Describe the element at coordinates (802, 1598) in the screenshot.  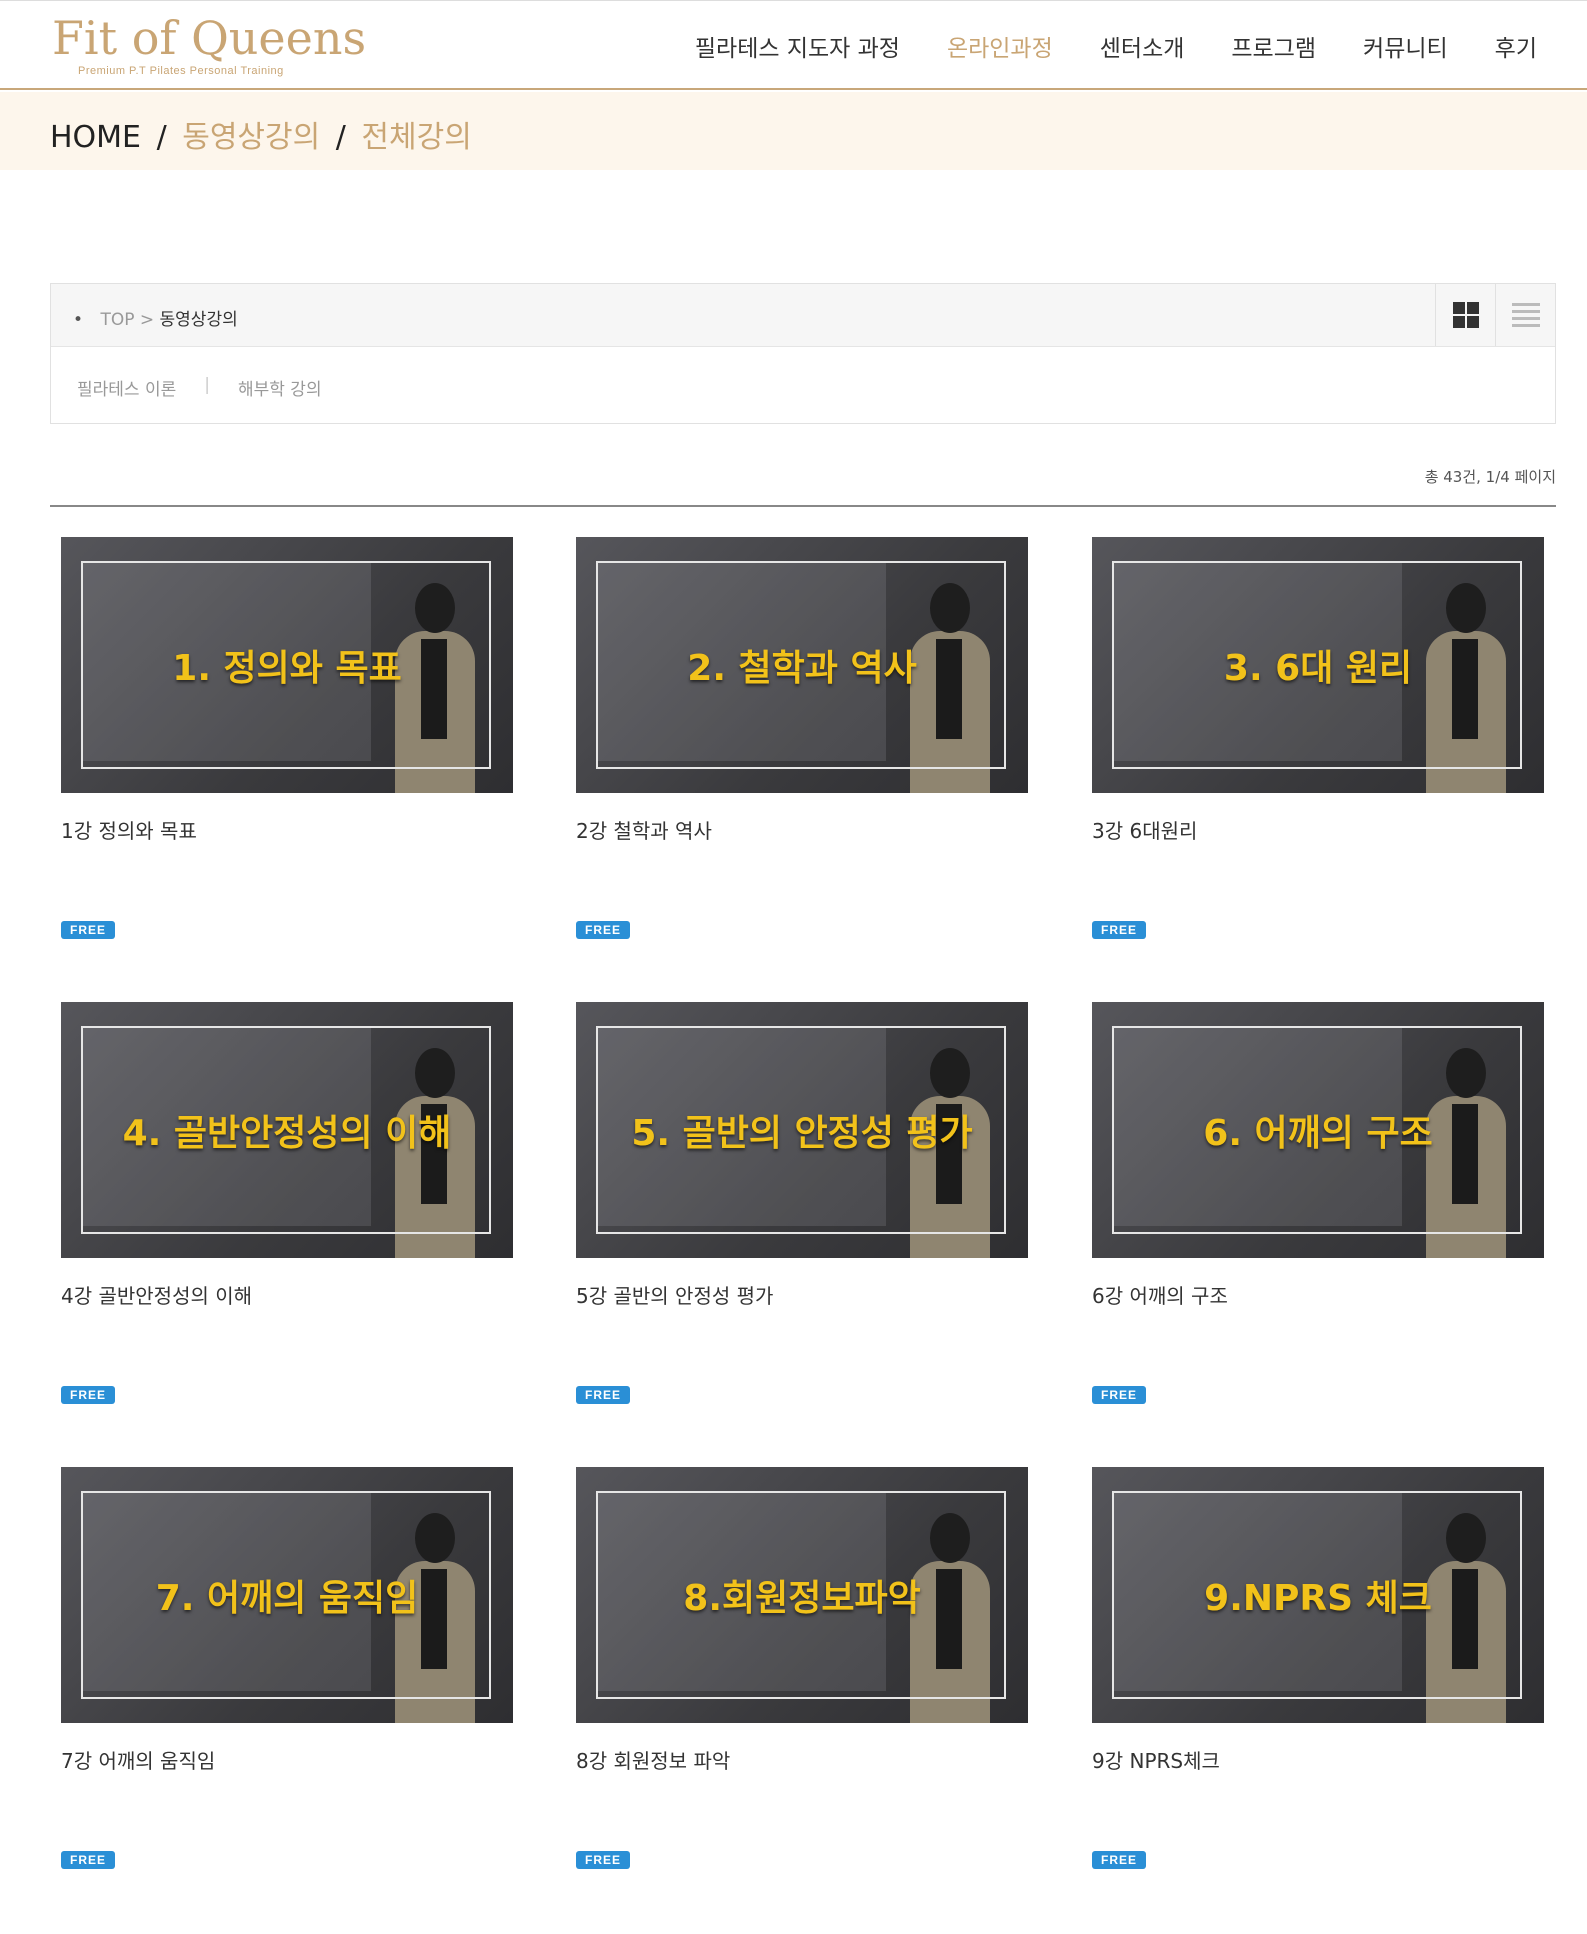
I see `thumbnail-title: 8.회원정보파악` at that location.